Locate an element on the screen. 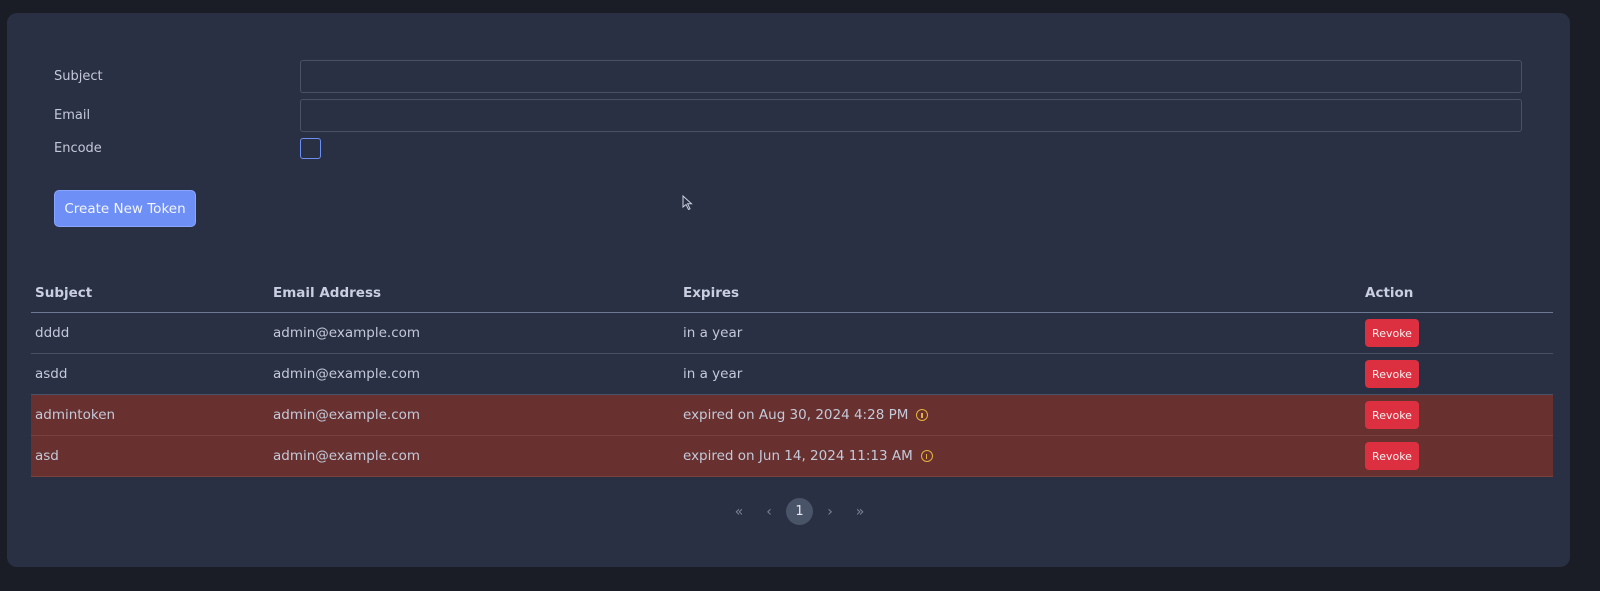 The image size is (1600, 591). row-expires: expired on Aug 30, 2024 4:28 PM is located at coordinates (1022, 415).